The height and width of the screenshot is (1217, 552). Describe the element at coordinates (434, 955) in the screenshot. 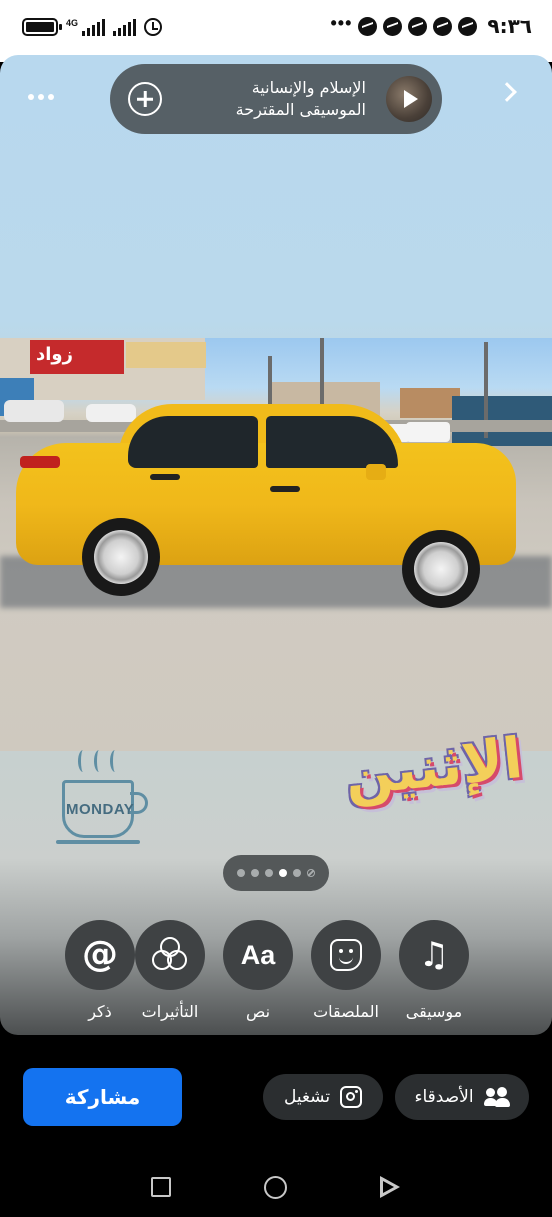

I see `music-icon: ♫` at that location.